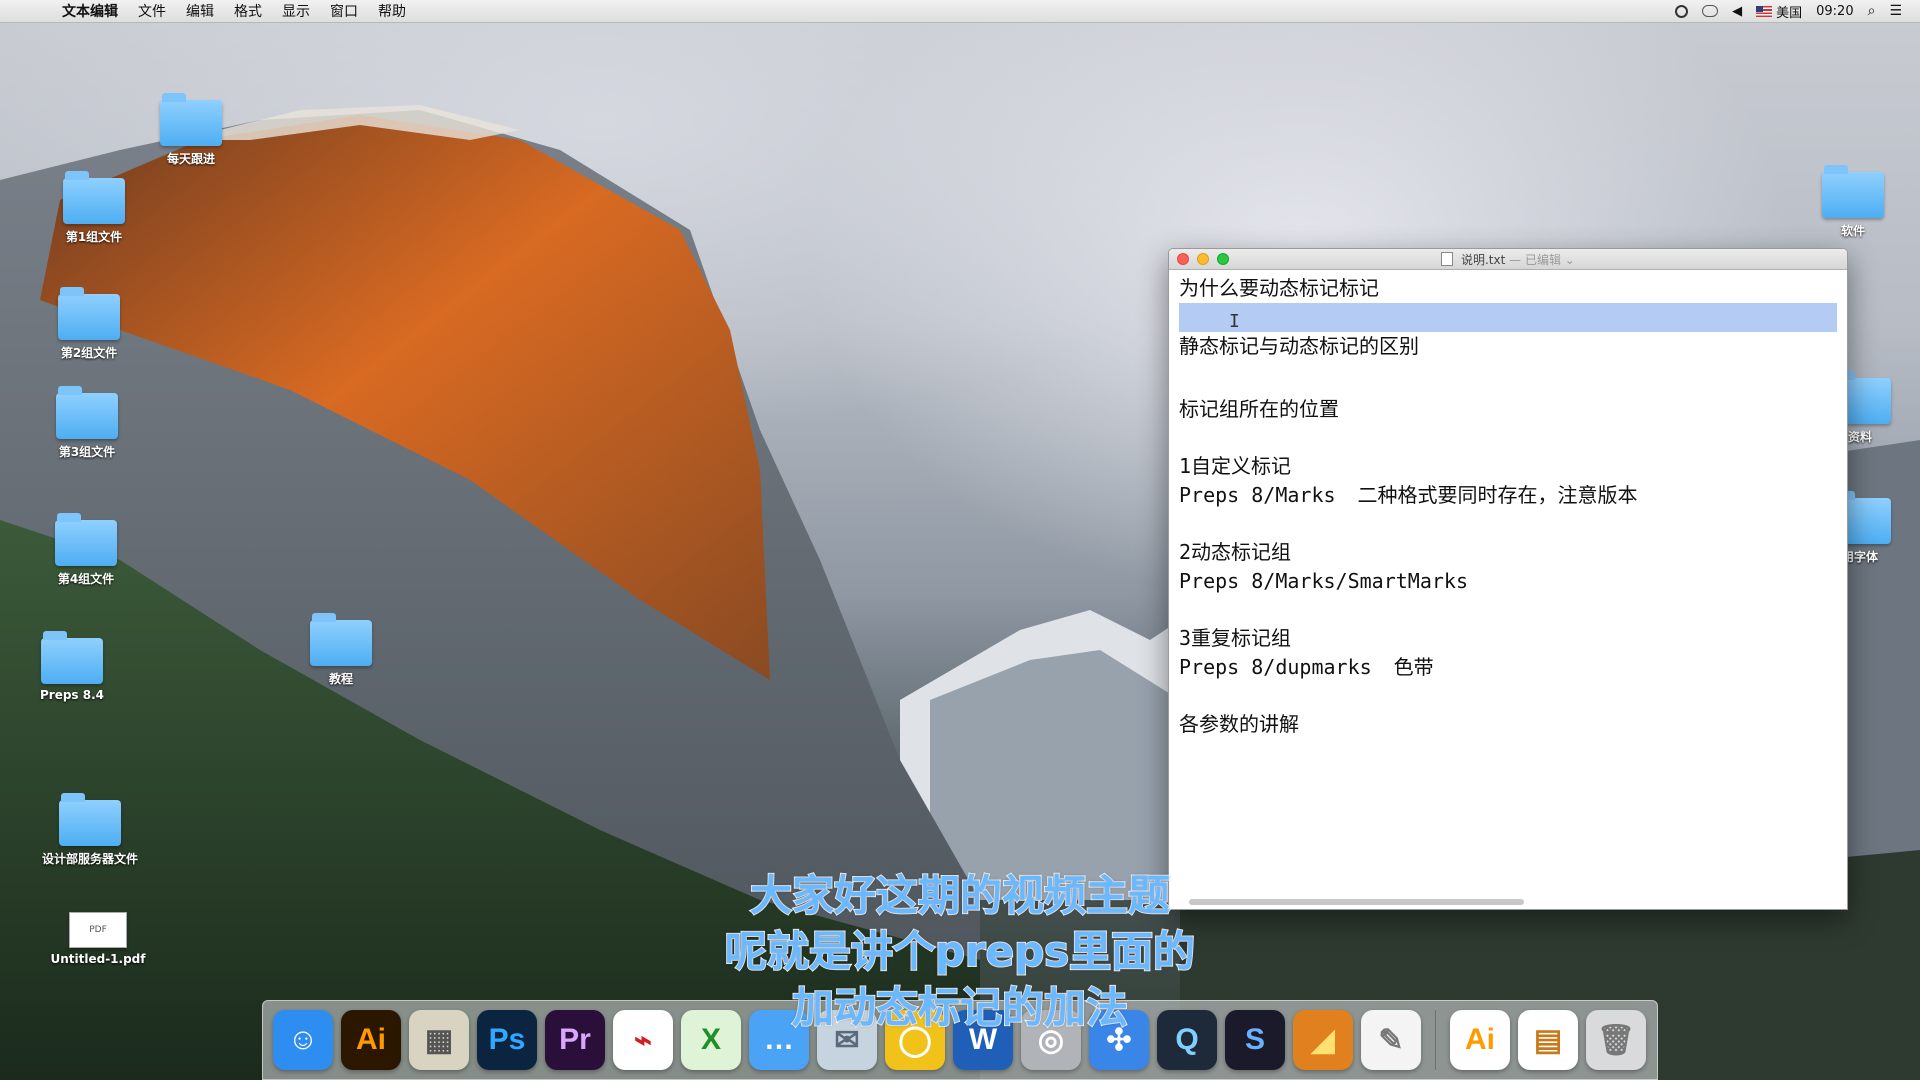 This screenshot has height=1080, width=1920. What do you see at coordinates (1413, 667) in the screenshot?
I see `inline-note: 色带` at bounding box center [1413, 667].